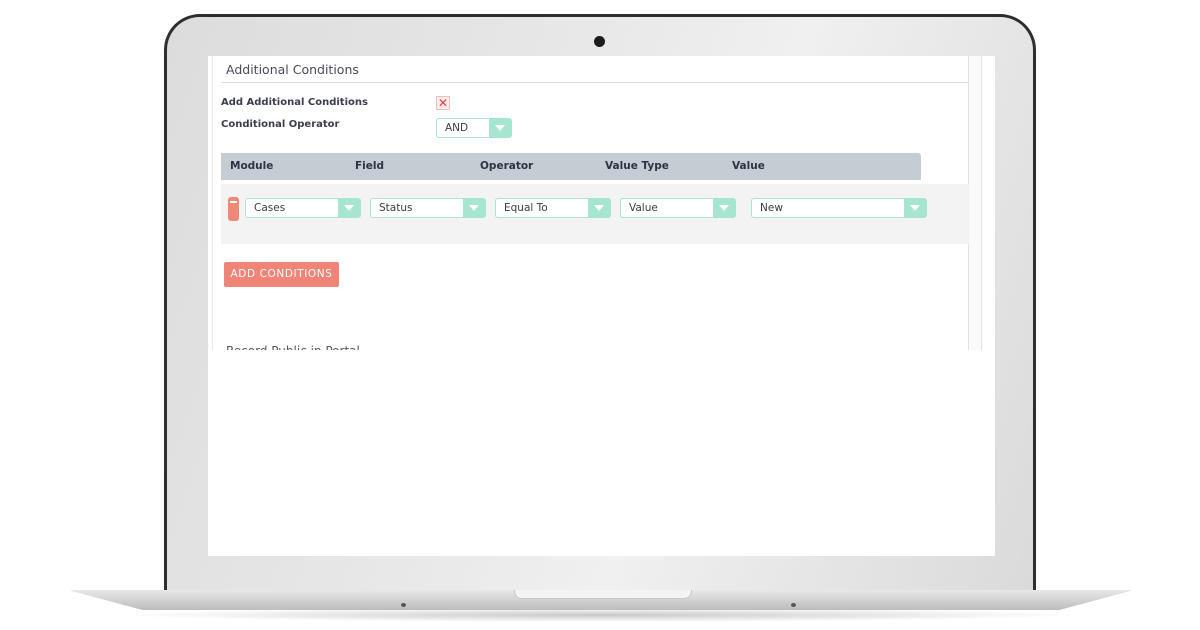  I want to click on select-value: AND, so click(457, 128).